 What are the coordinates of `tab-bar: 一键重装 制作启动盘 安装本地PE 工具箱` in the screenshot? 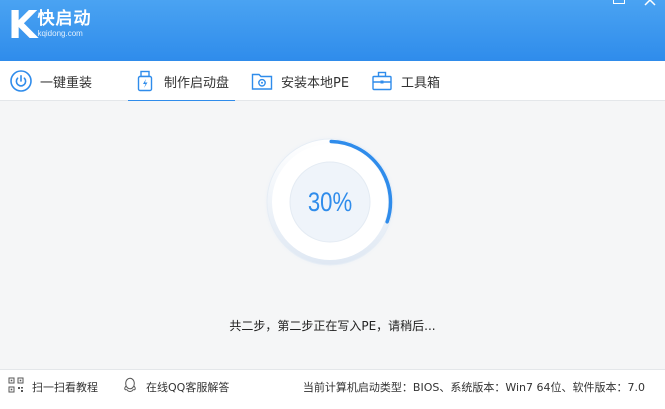 It's located at (332, 81).